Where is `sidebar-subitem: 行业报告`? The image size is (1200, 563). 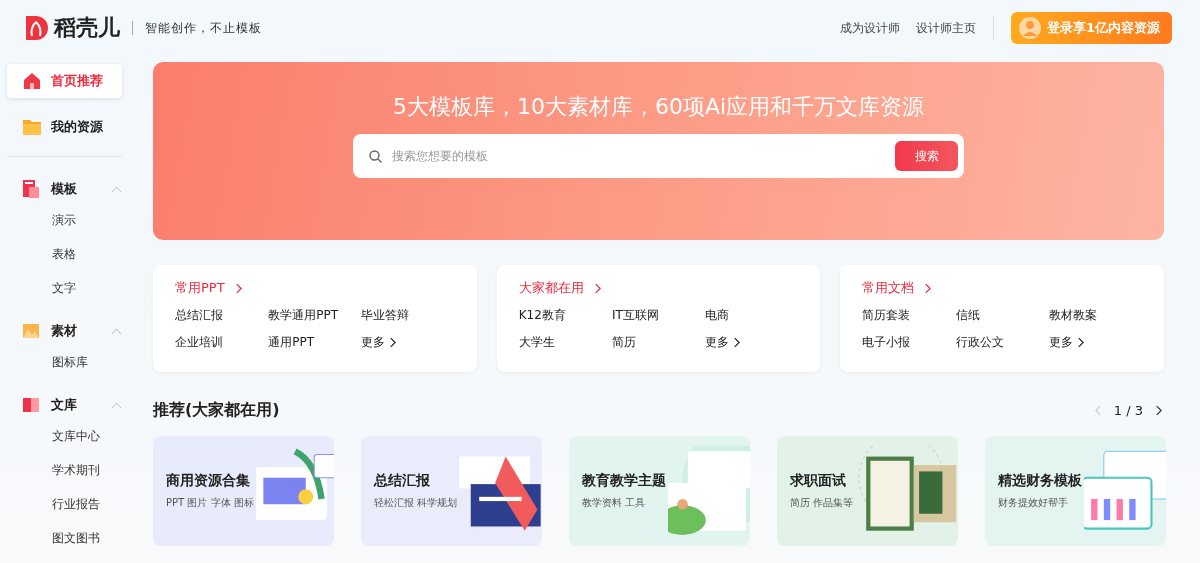
sidebar-subitem: 行业报告 is located at coordinates (73, 504).